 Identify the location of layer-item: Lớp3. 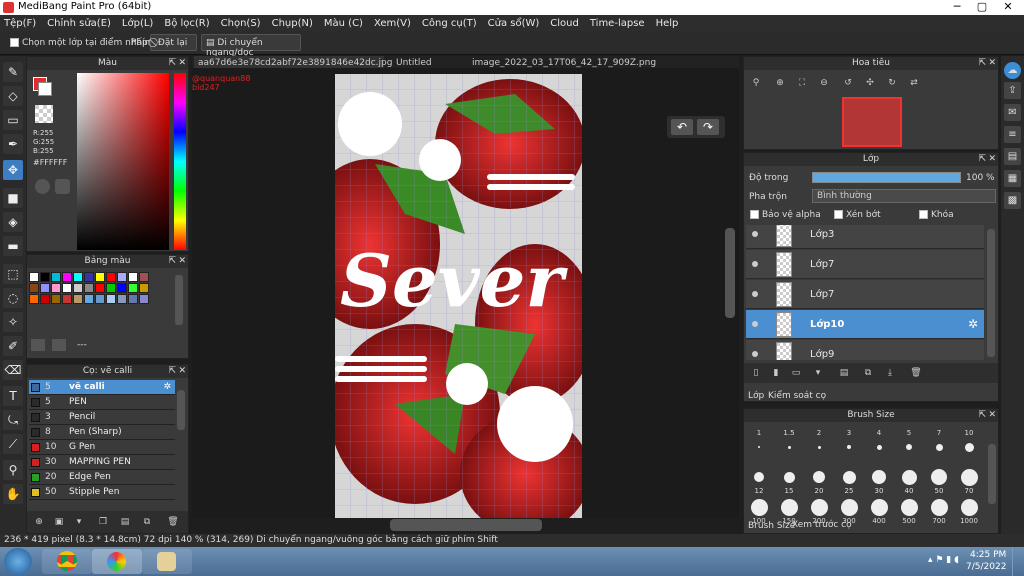
(865, 237).